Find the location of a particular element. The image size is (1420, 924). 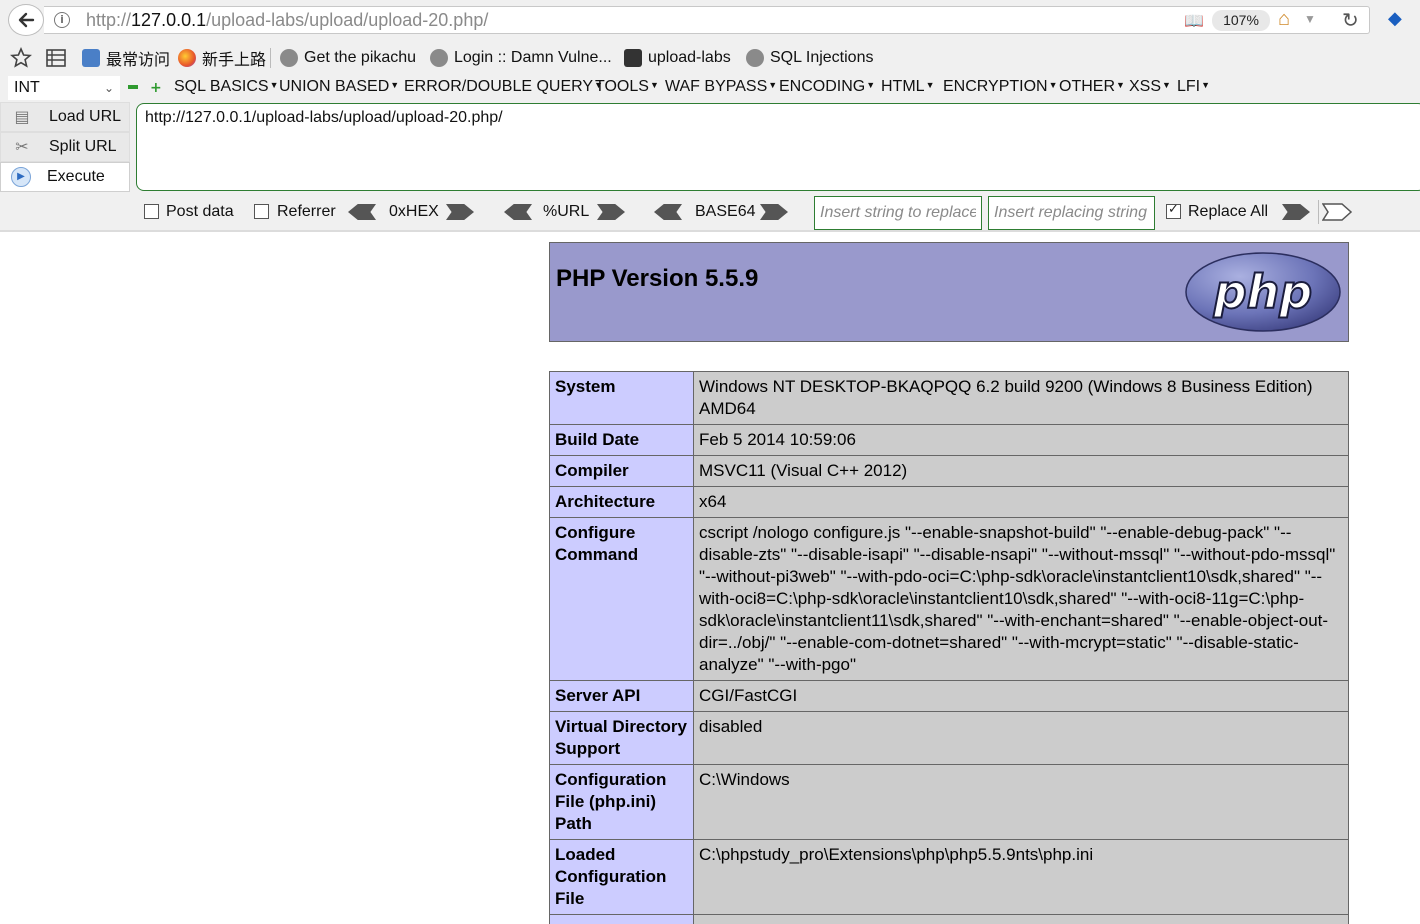

menu-error-double-query: ERROR/DOUBLE QUERY▼ is located at coordinates (503, 87).